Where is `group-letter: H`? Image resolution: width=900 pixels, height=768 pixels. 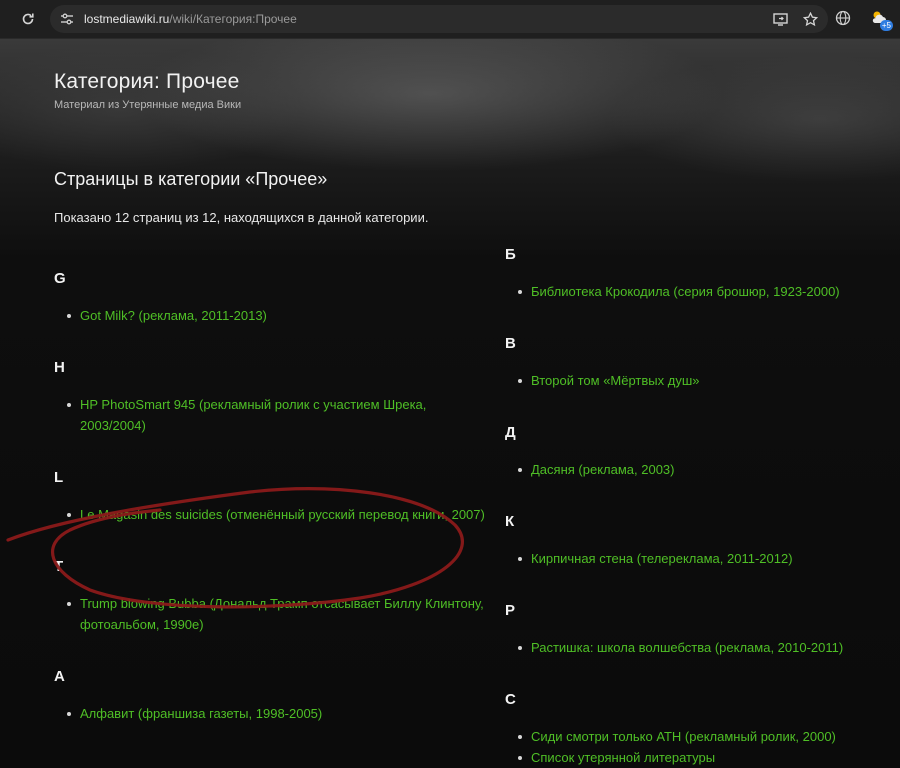
group-letter: H is located at coordinates (59, 367).